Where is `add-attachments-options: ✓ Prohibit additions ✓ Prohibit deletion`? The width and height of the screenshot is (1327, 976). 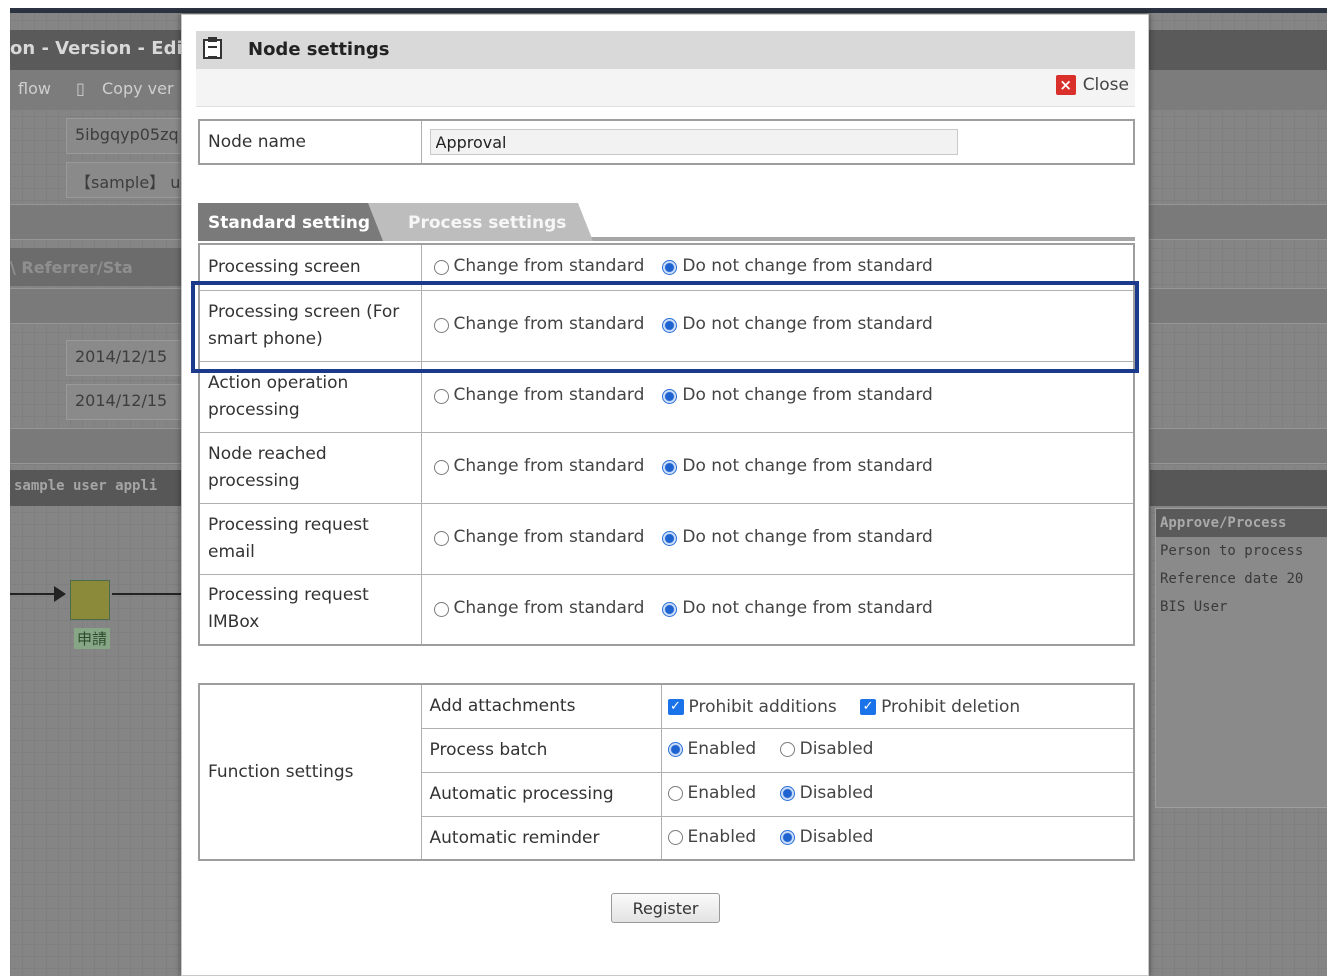 add-attachments-options: ✓ Prohibit additions ✓ Prohibit deletion is located at coordinates (897, 706).